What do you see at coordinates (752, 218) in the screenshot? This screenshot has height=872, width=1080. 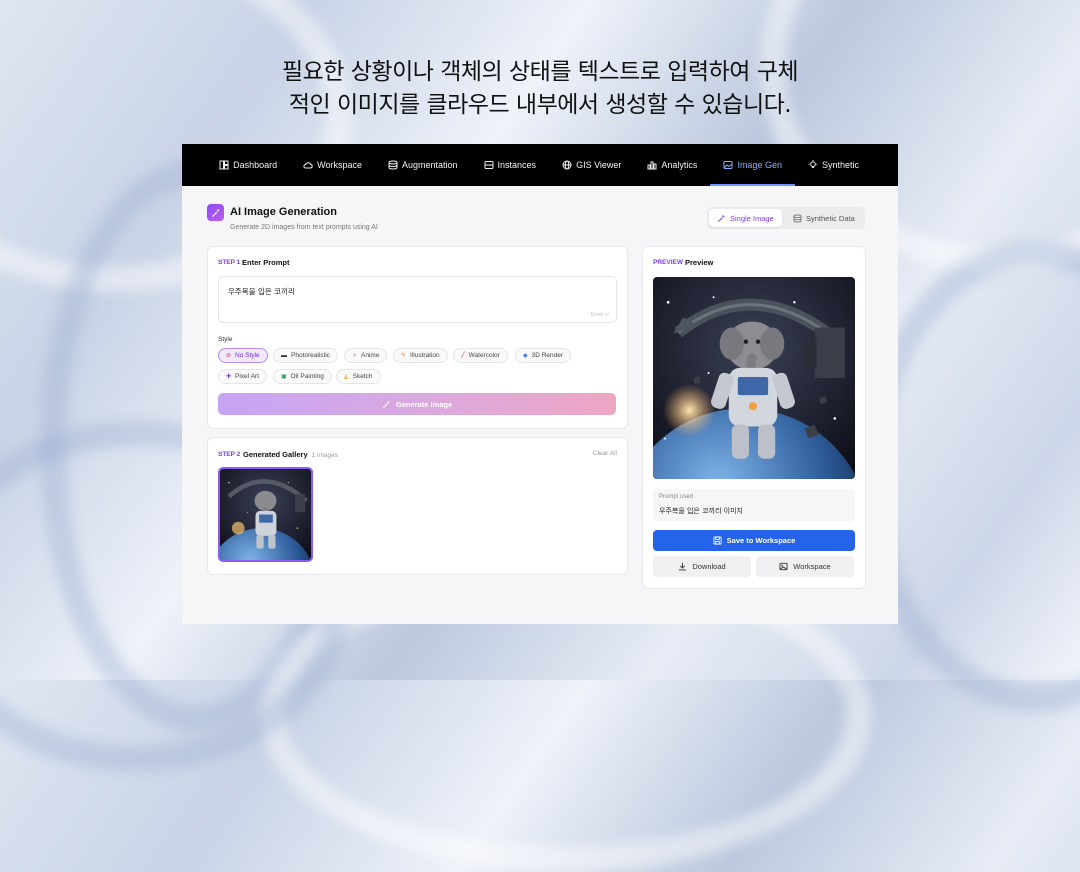 I see `mode-label: Single Image` at bounding box center [752, 218].